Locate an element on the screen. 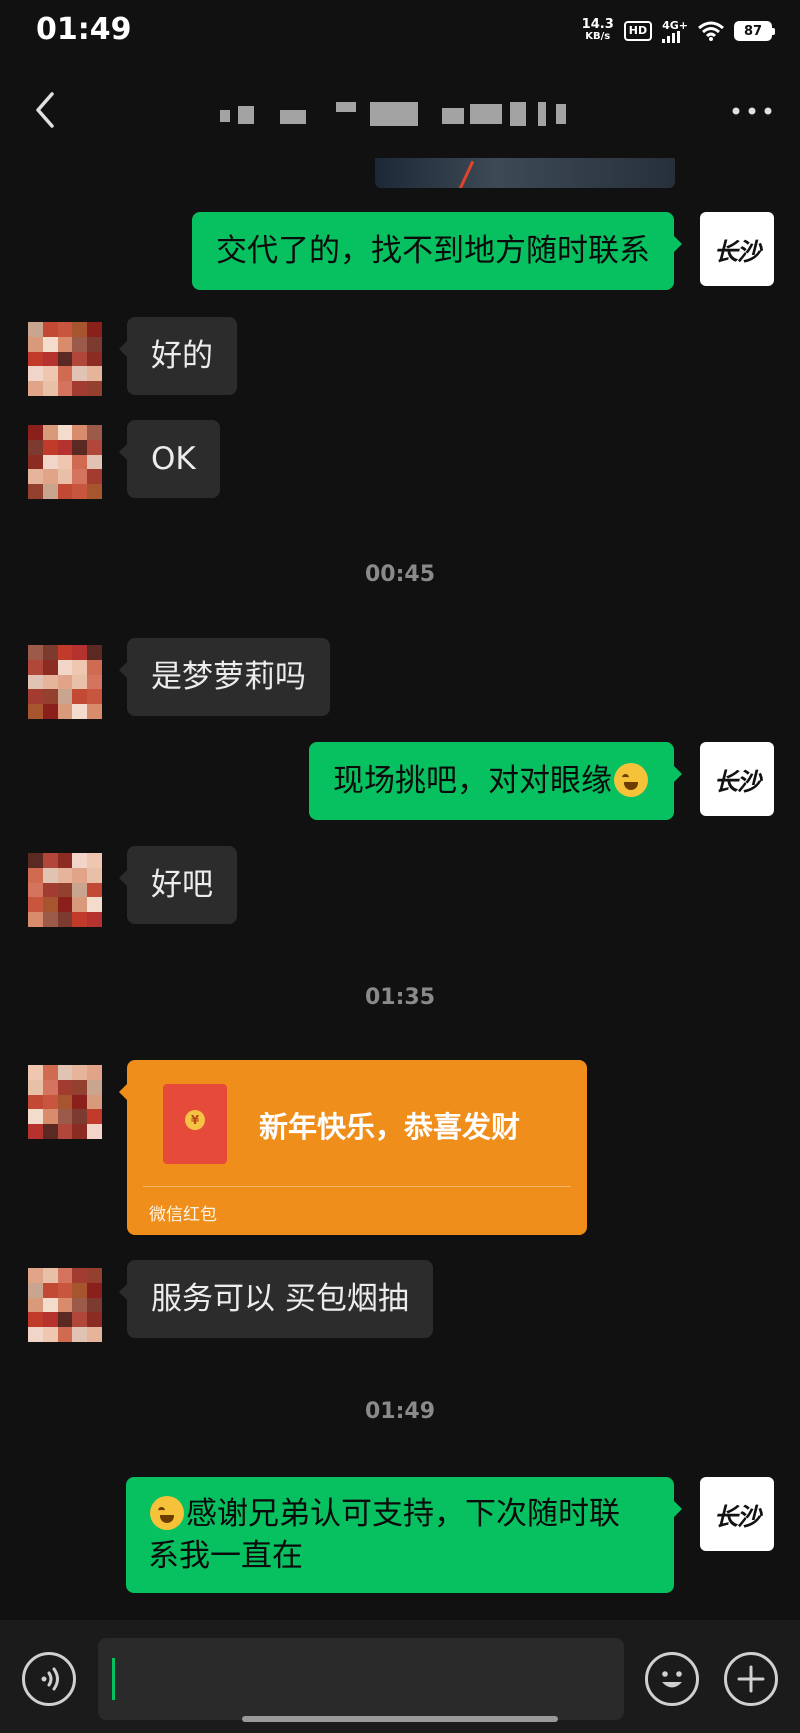 This screenshot has width=800, height=1733. message-bubble-incoming: 好吧 is located at coordinates (178, 885).